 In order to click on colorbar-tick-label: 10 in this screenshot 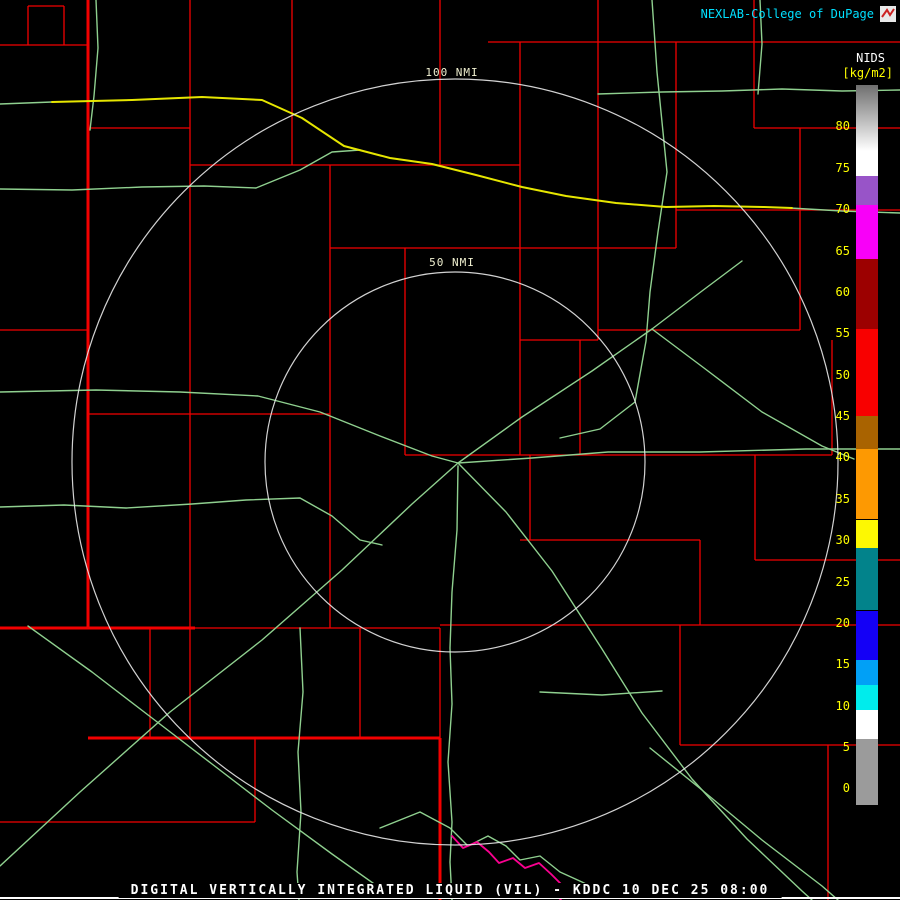, I will do `click(842, 705)`.